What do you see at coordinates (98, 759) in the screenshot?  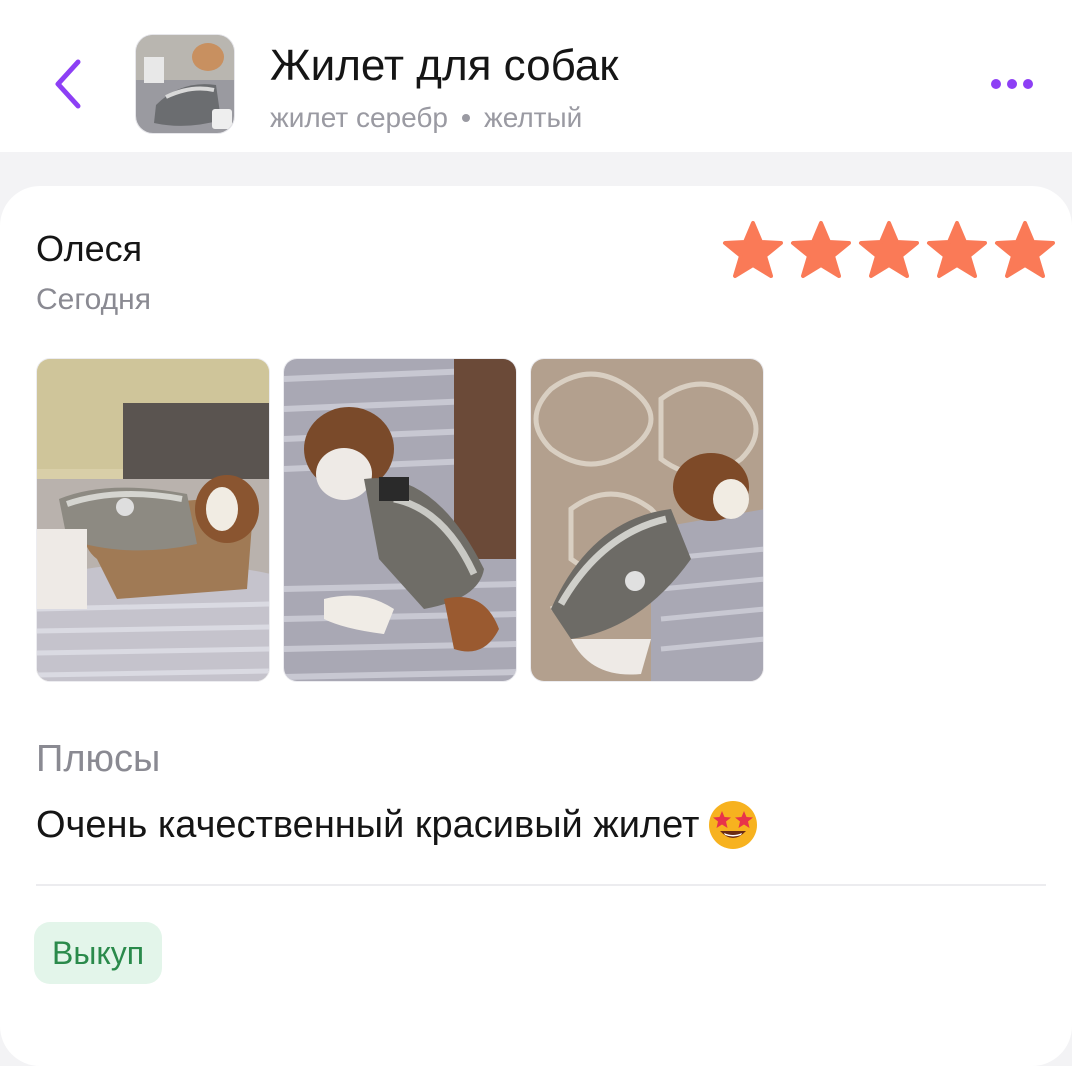 I see `pros-title: Плюсы` at bounding box center [98, 759].